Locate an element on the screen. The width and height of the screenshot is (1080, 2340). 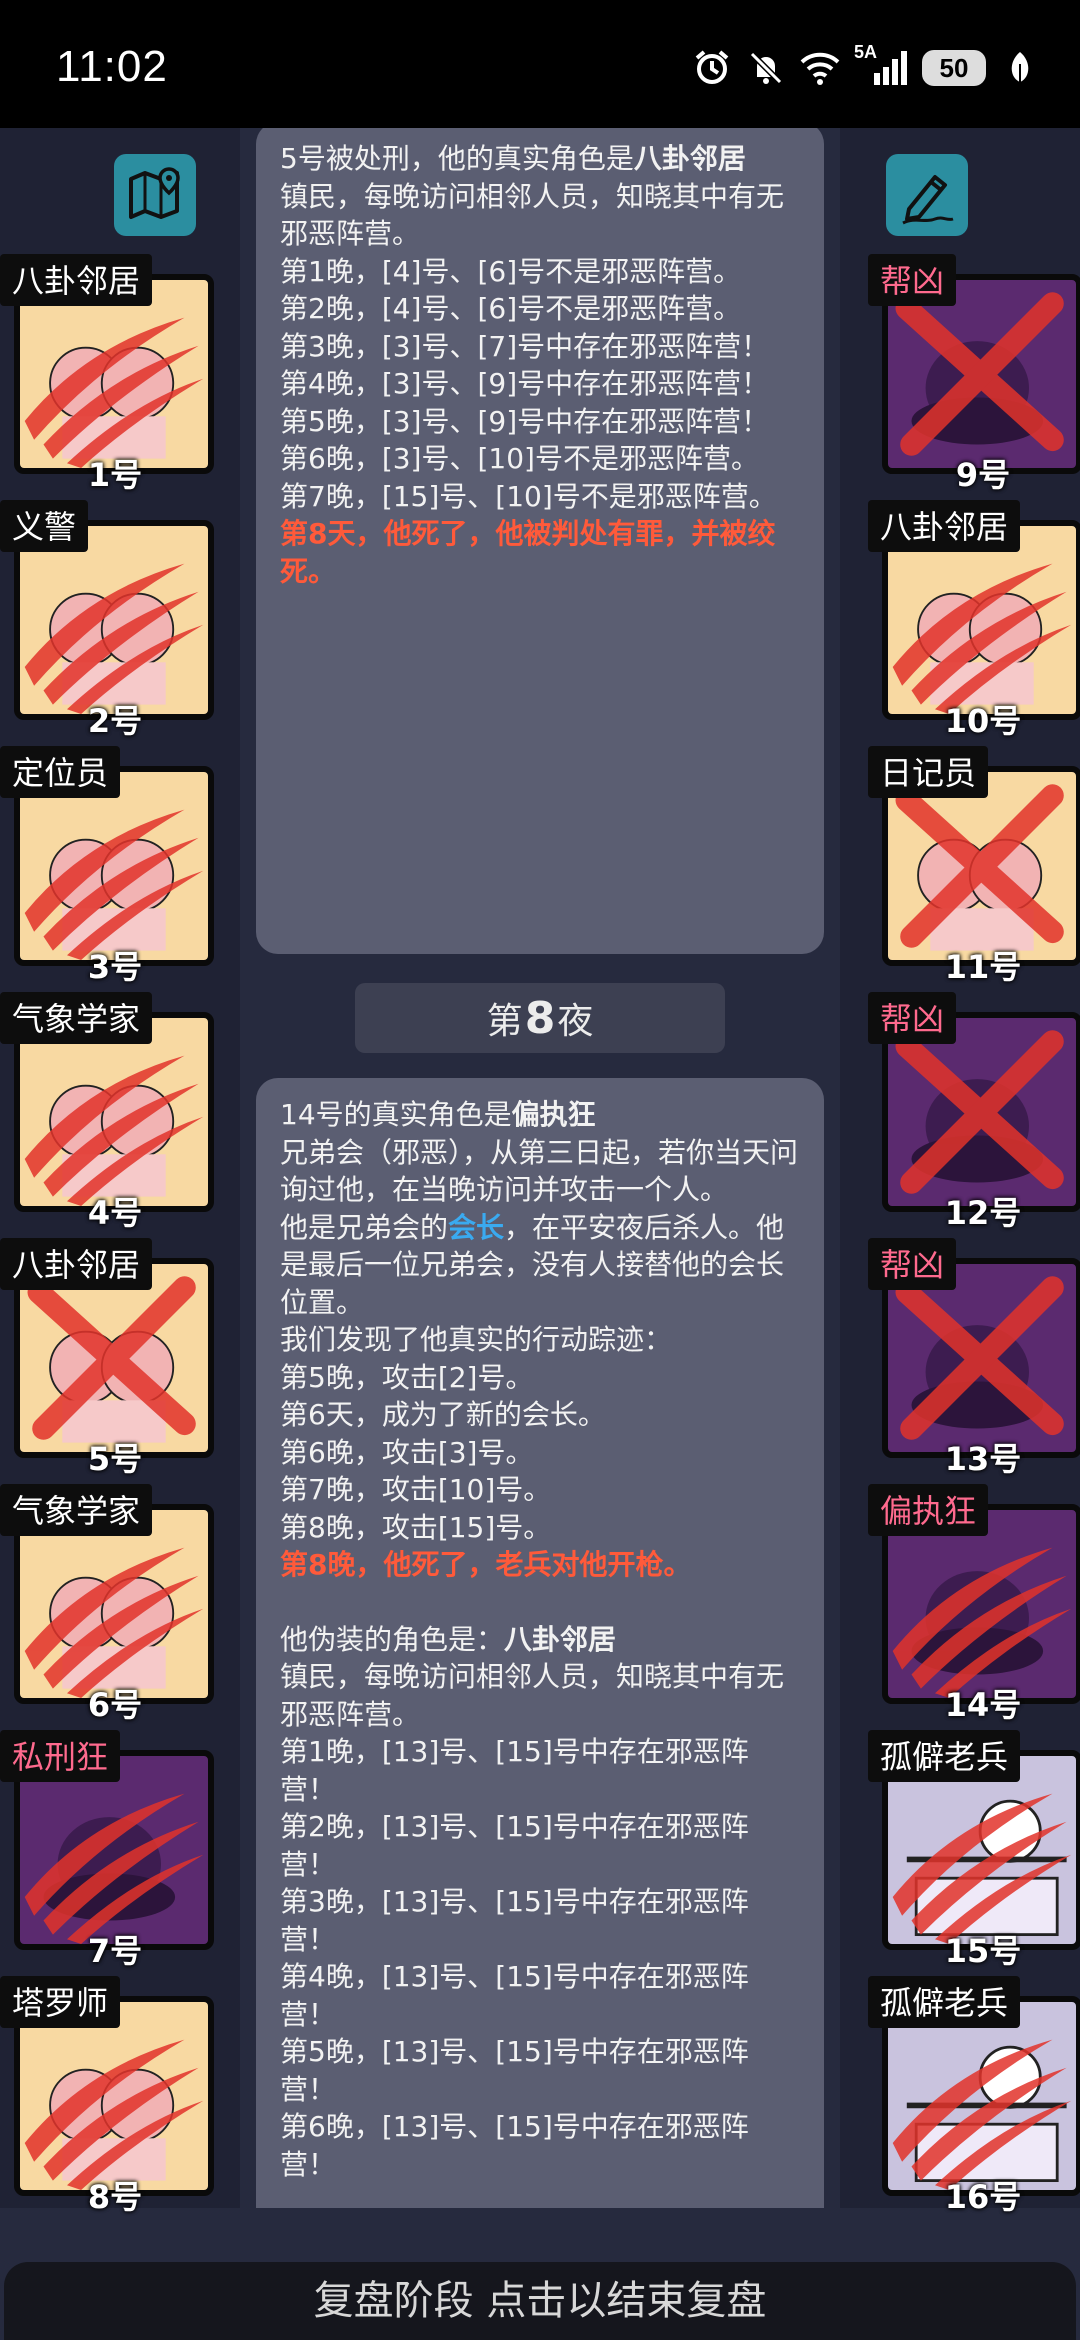
player-card: 私刑狂 7号 is located at coordinates (107, 1850).